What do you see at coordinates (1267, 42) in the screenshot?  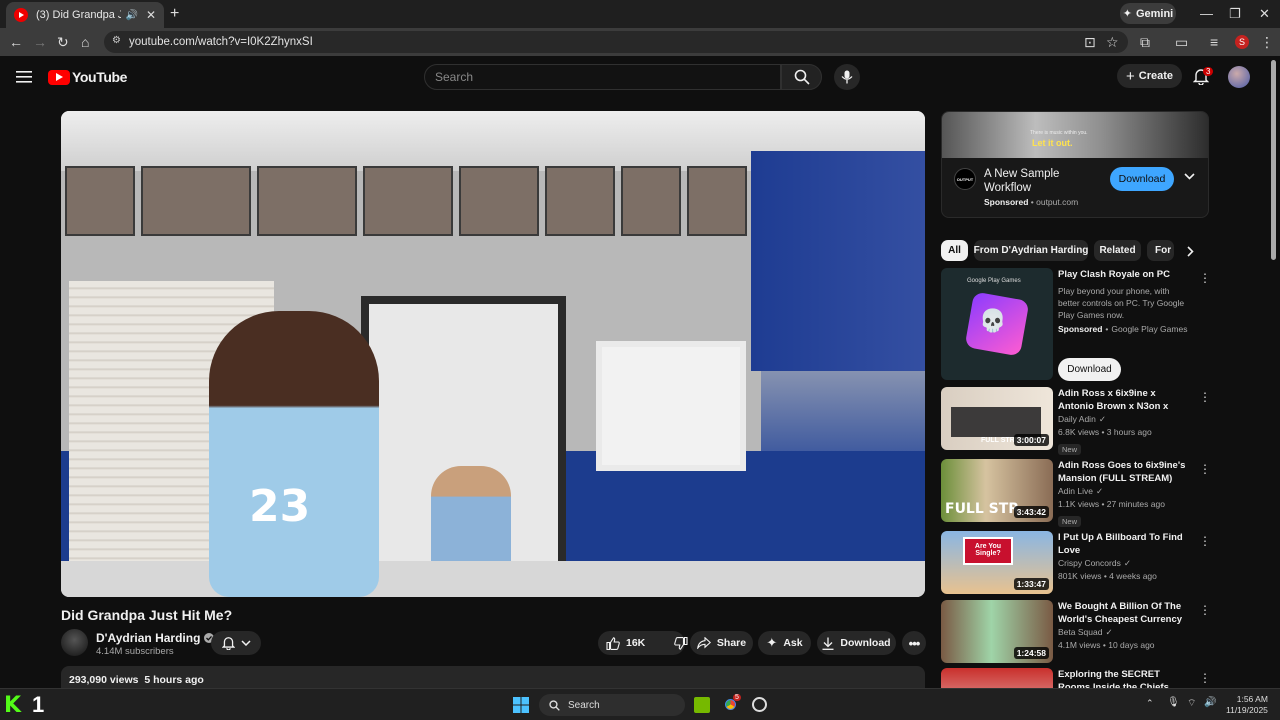 I see `menu-dots-icon: ⋮` at bounding box center [1267, 42].